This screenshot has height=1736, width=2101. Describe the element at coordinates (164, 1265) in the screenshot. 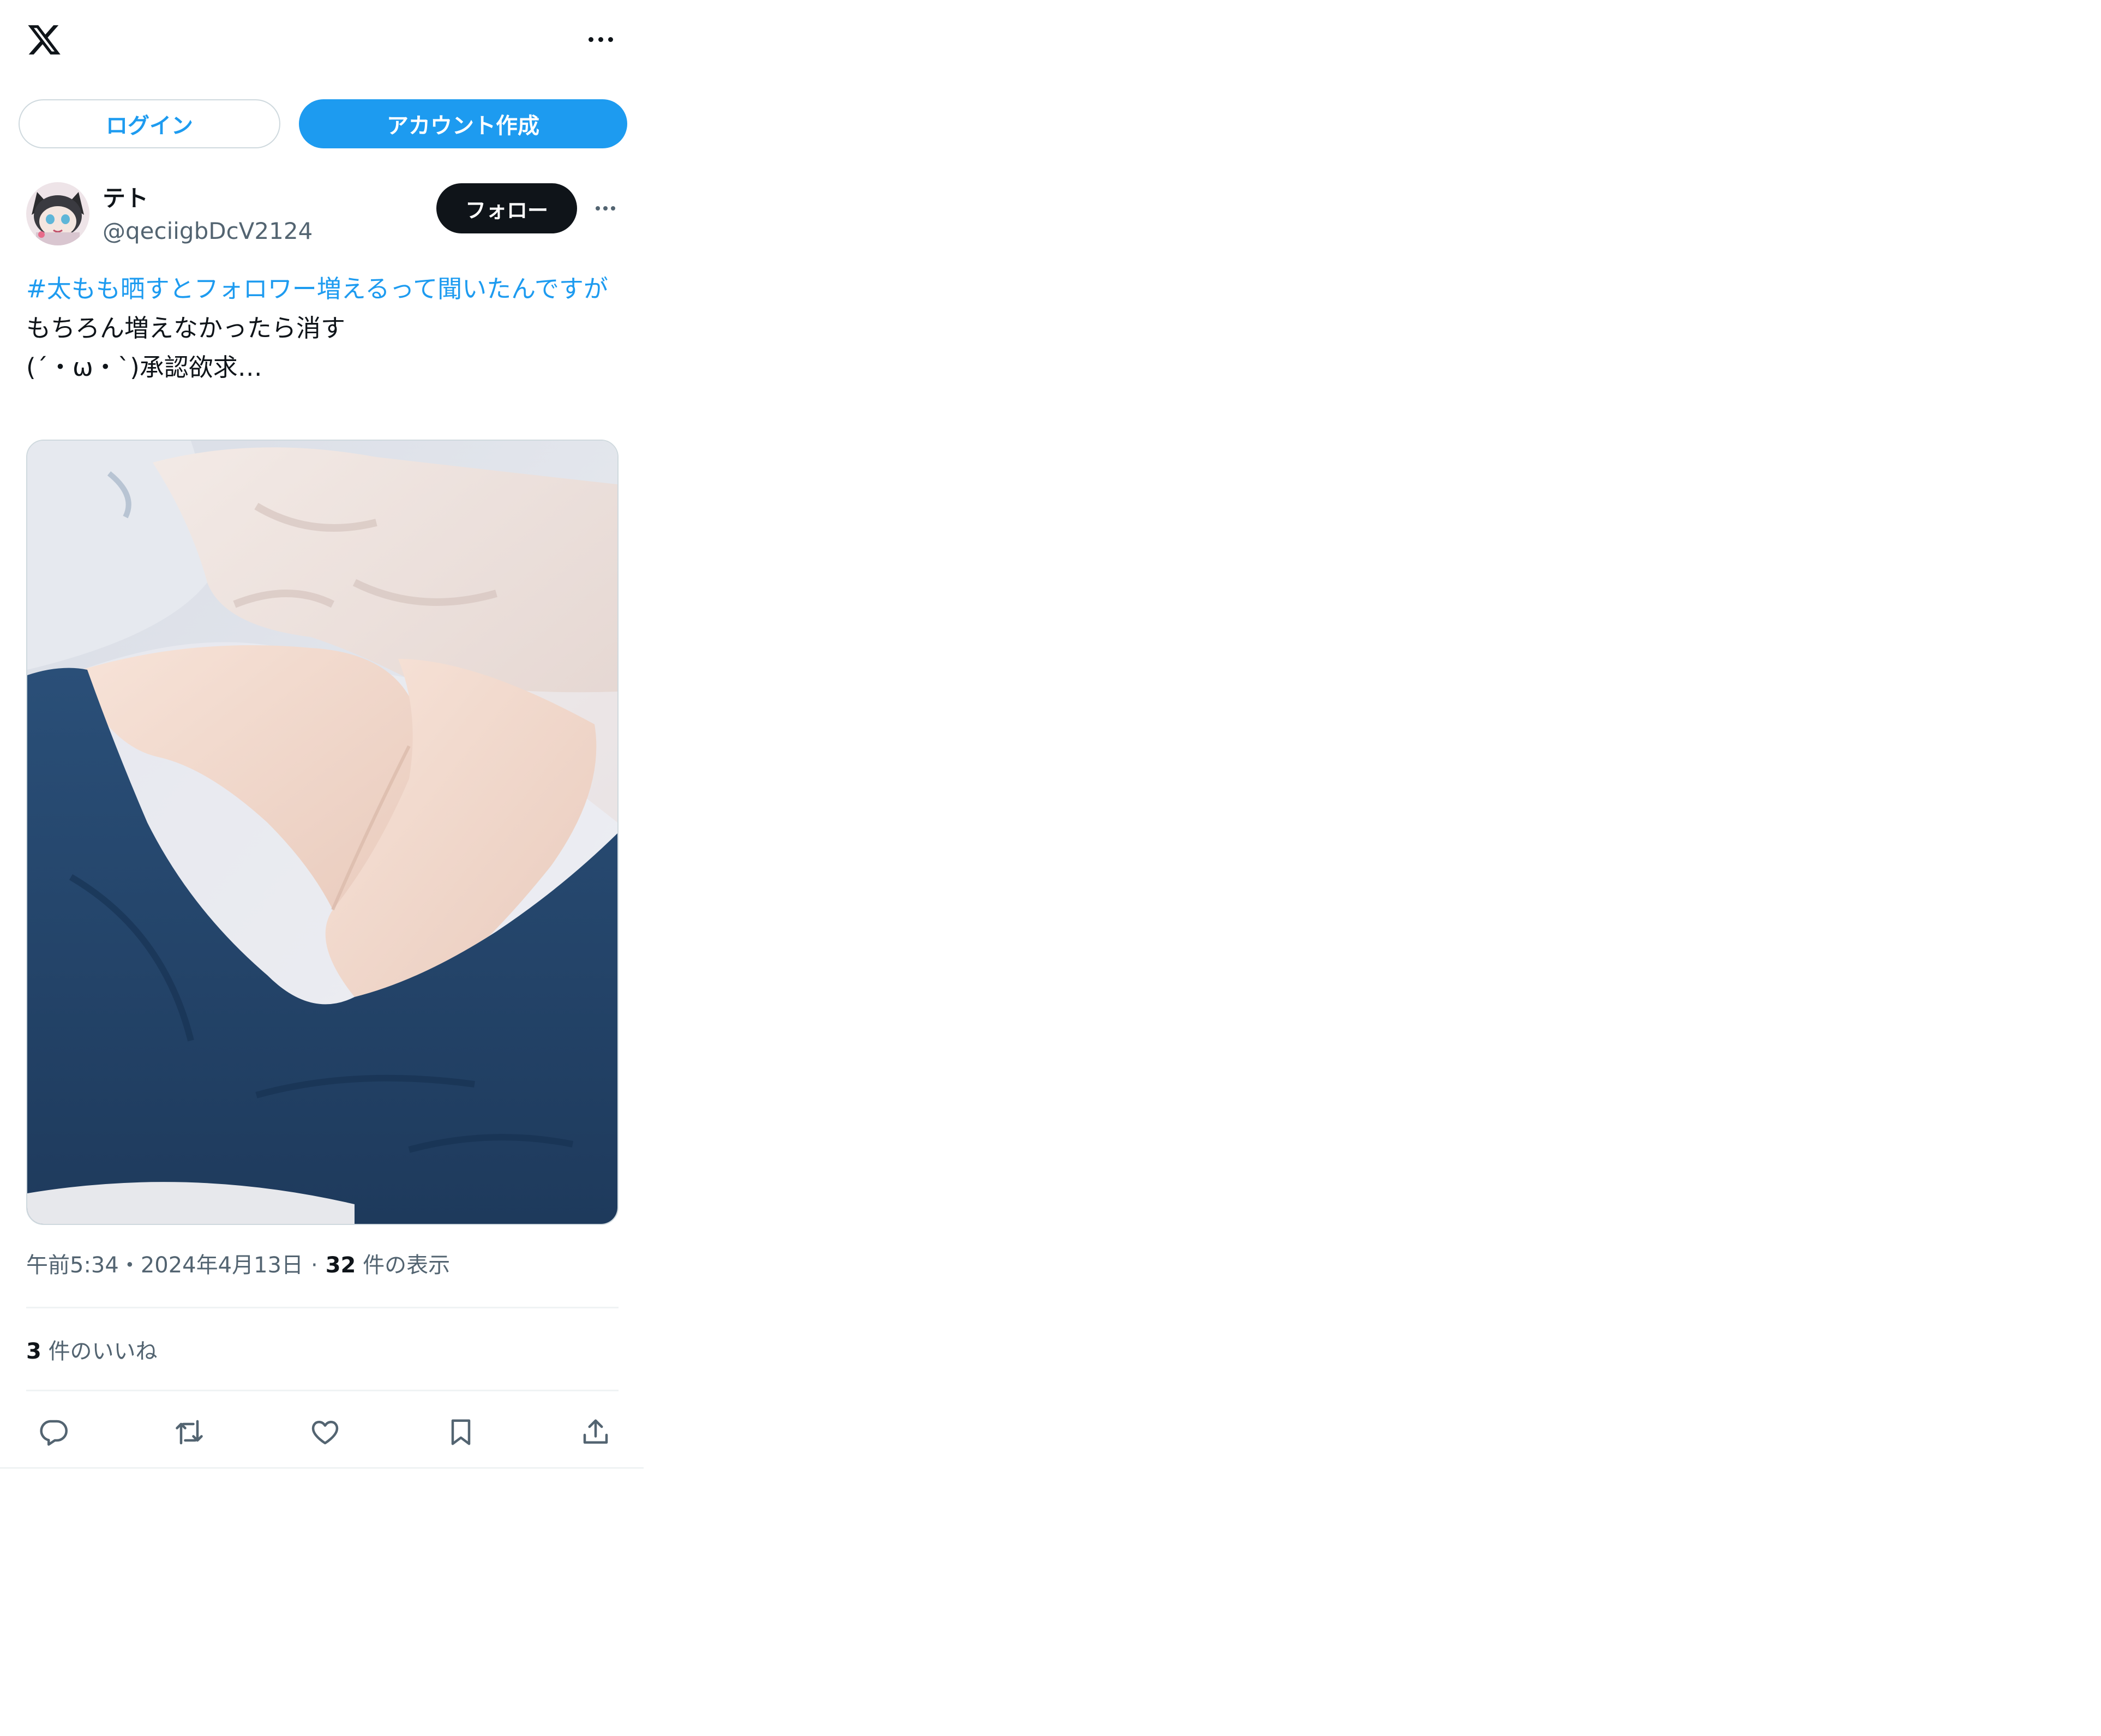

I see `tweet-timestamp: 午前5:34・2024年4月13日` at that location.